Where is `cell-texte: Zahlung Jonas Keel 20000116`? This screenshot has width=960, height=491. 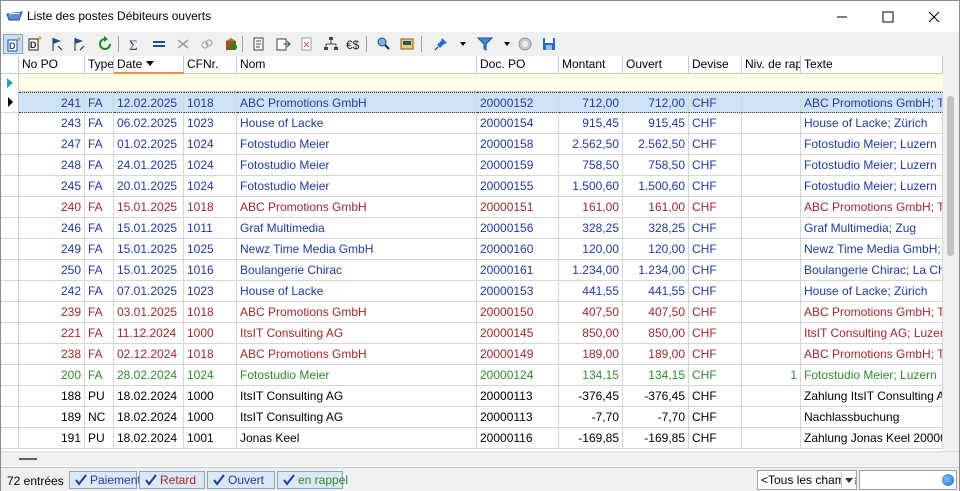 cell-texte: Zahlung Jonas Keel 20000116 is located at coordinates (872, 438).